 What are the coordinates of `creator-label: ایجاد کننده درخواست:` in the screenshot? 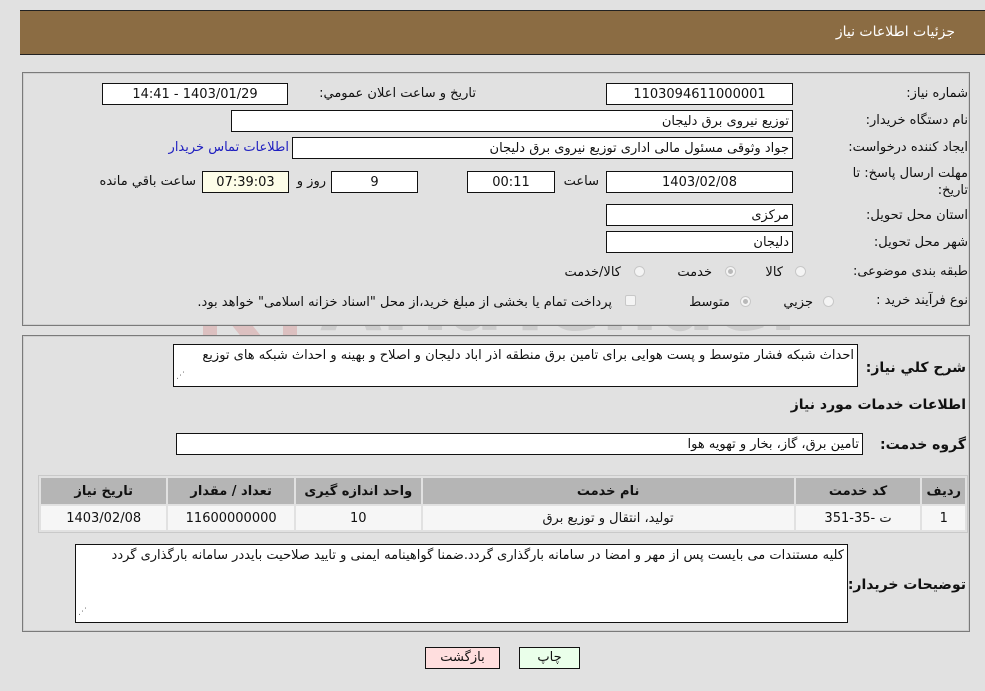 It's located at (908, 147).